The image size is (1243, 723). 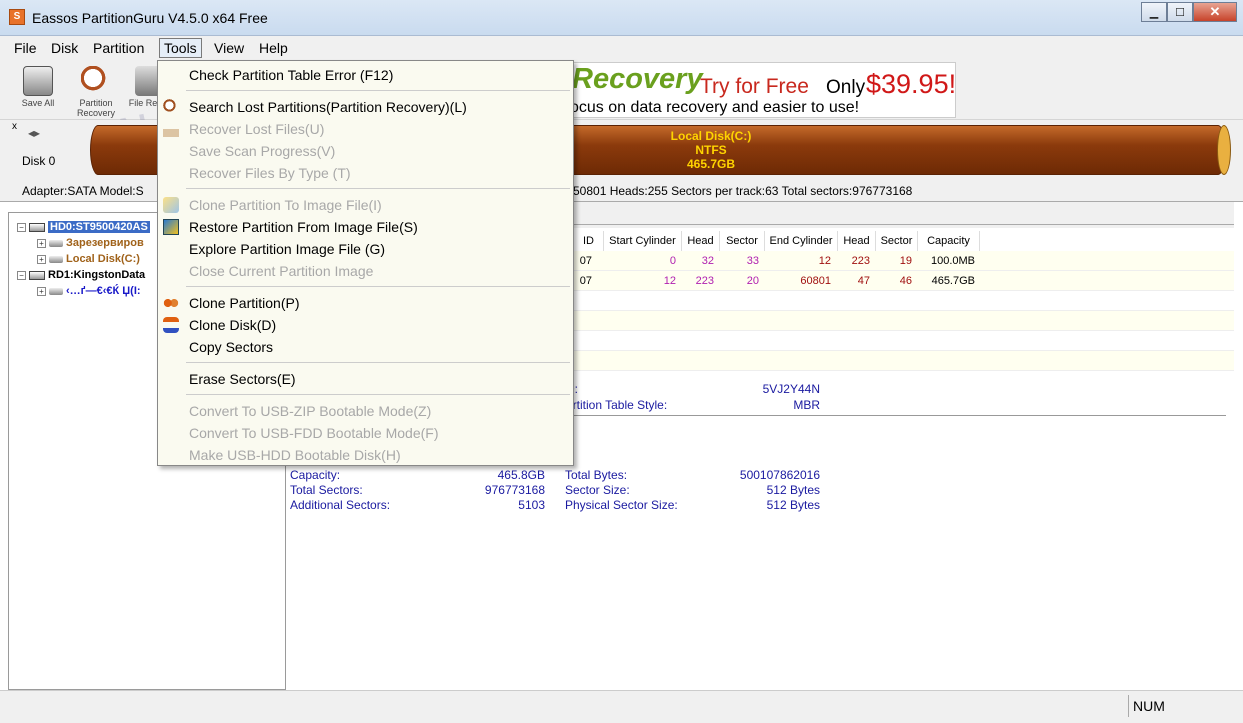 What do you see at coordinates (589, 241) in the screenshot?
I see `col-id: ID` at bounding box center [589, 241].